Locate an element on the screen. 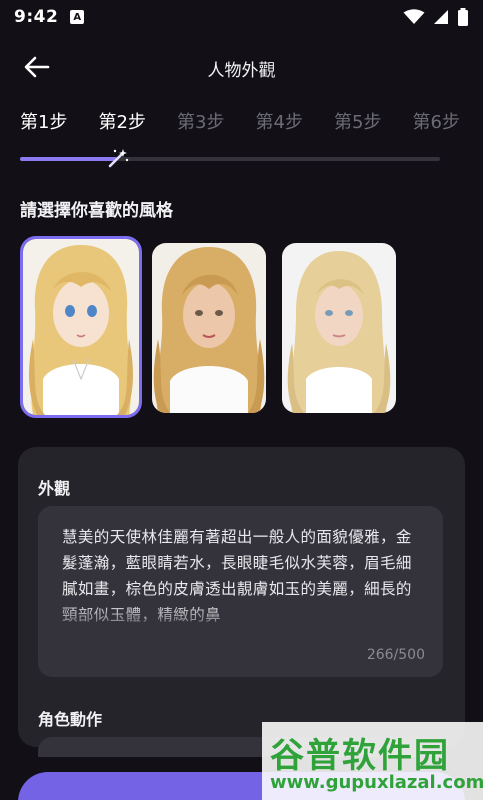 This screenshot has height=800, width=483. style-option-realistic is located at coordinates (339, 328).